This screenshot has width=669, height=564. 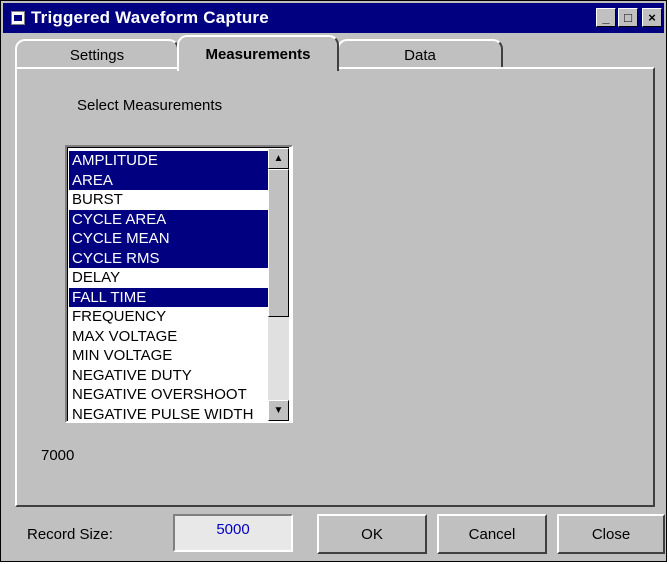 What do you see at coordinates (58, 455) in the screenshot?
I see `measurement-value: 7000` at bounding box center [58, 455].